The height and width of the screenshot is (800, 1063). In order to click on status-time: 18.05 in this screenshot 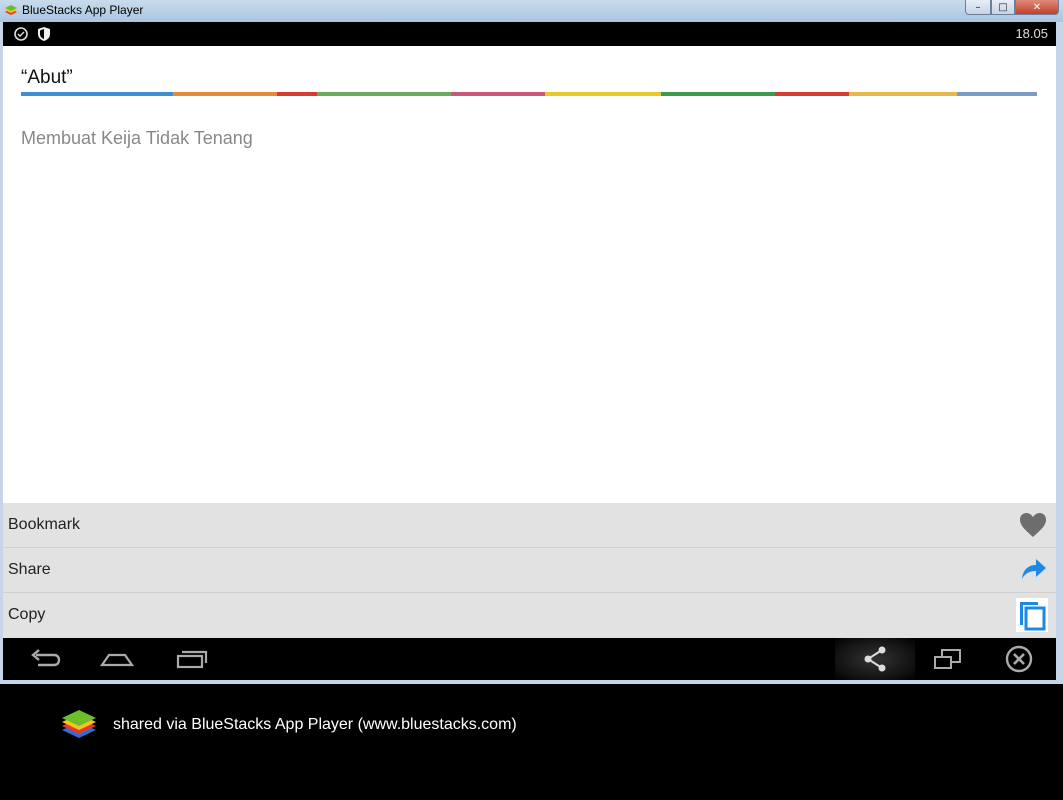, I will do `click(1031, 33)`.